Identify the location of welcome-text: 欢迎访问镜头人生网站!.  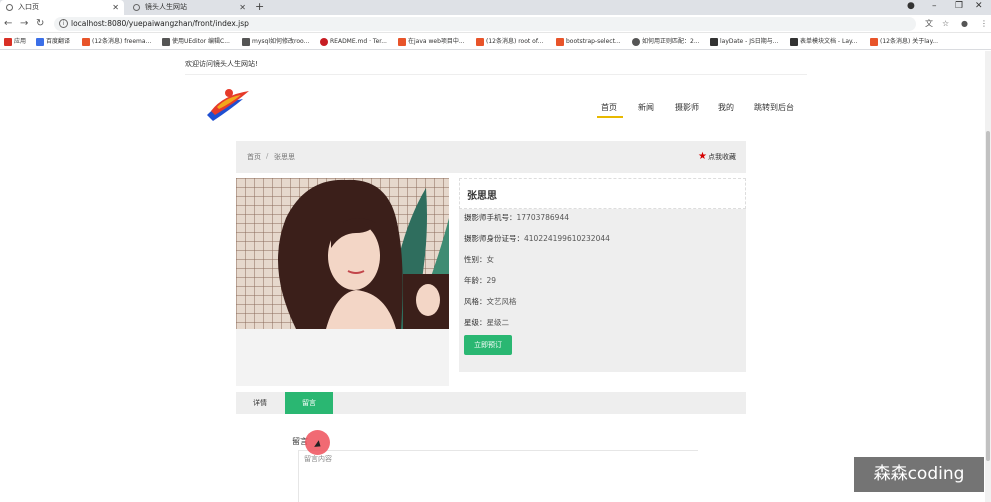
(221, 64).